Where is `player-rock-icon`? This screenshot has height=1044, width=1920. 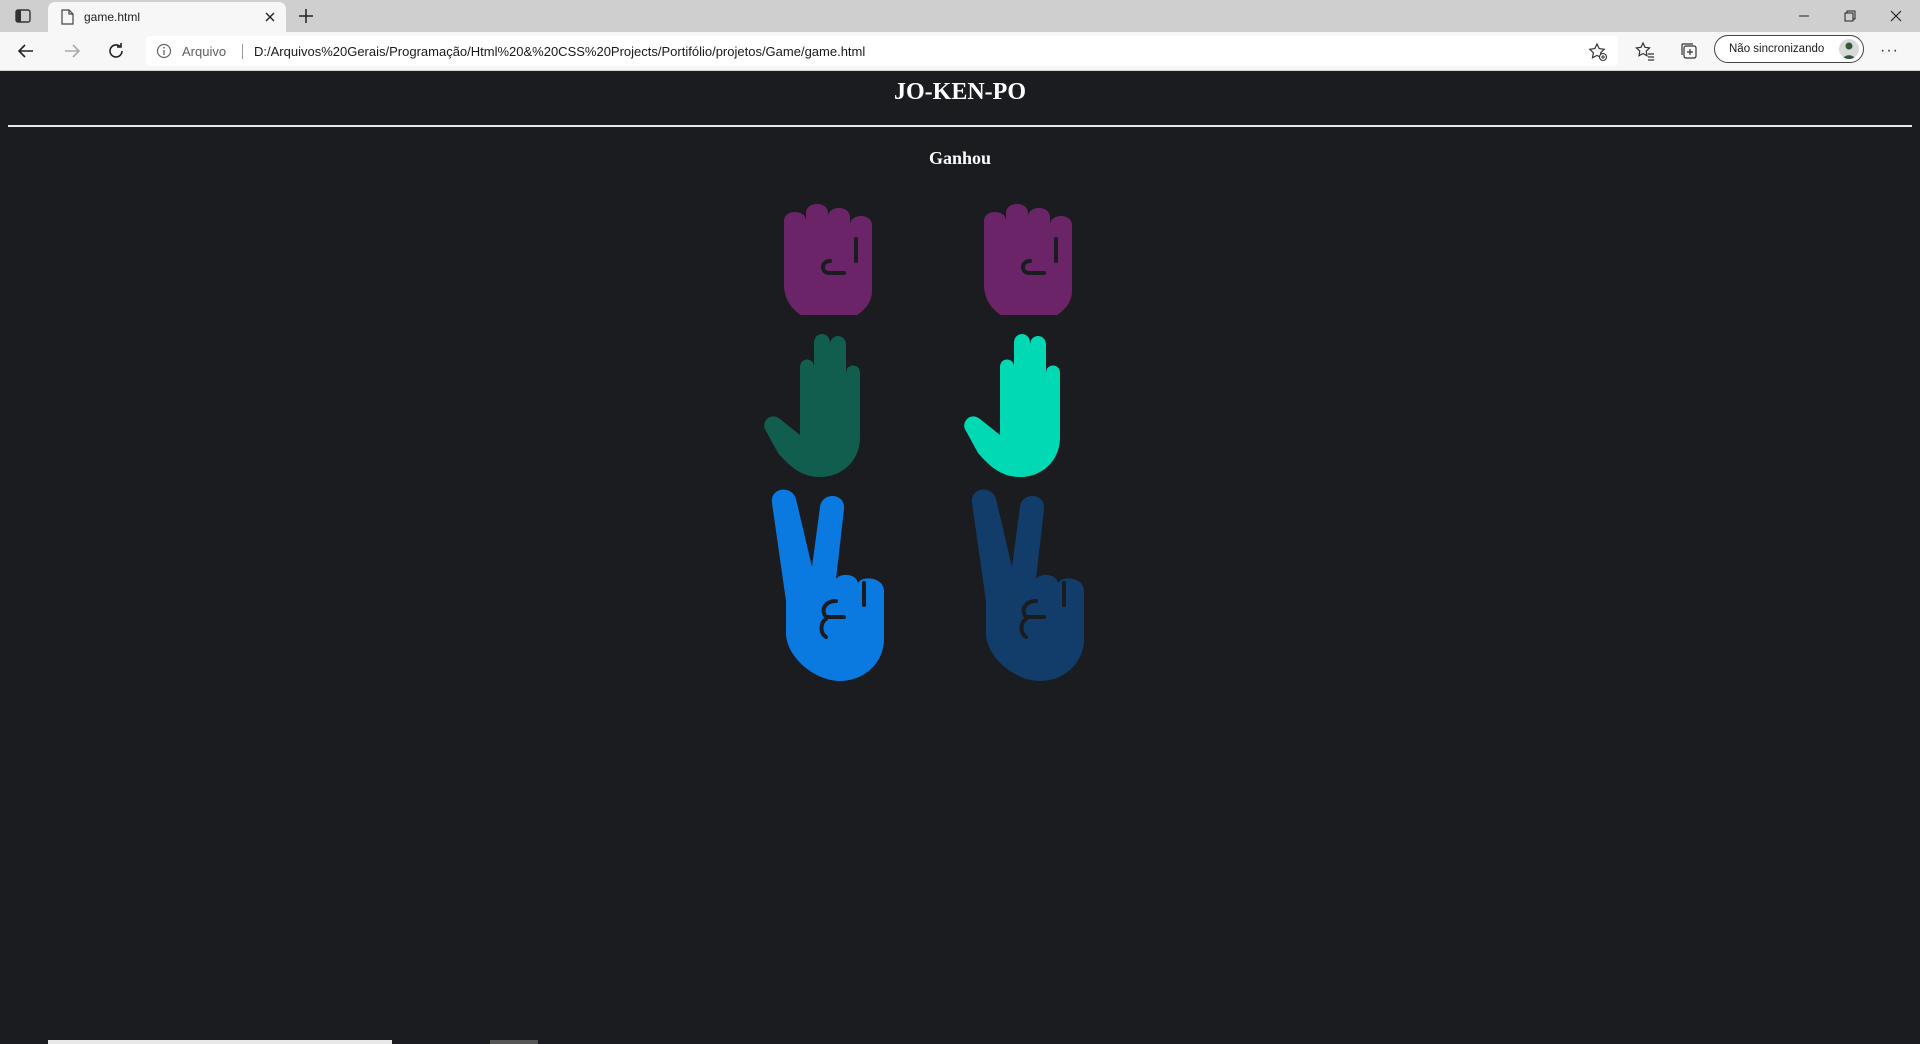
player-rock-icon is located at coordinates (830, 257).